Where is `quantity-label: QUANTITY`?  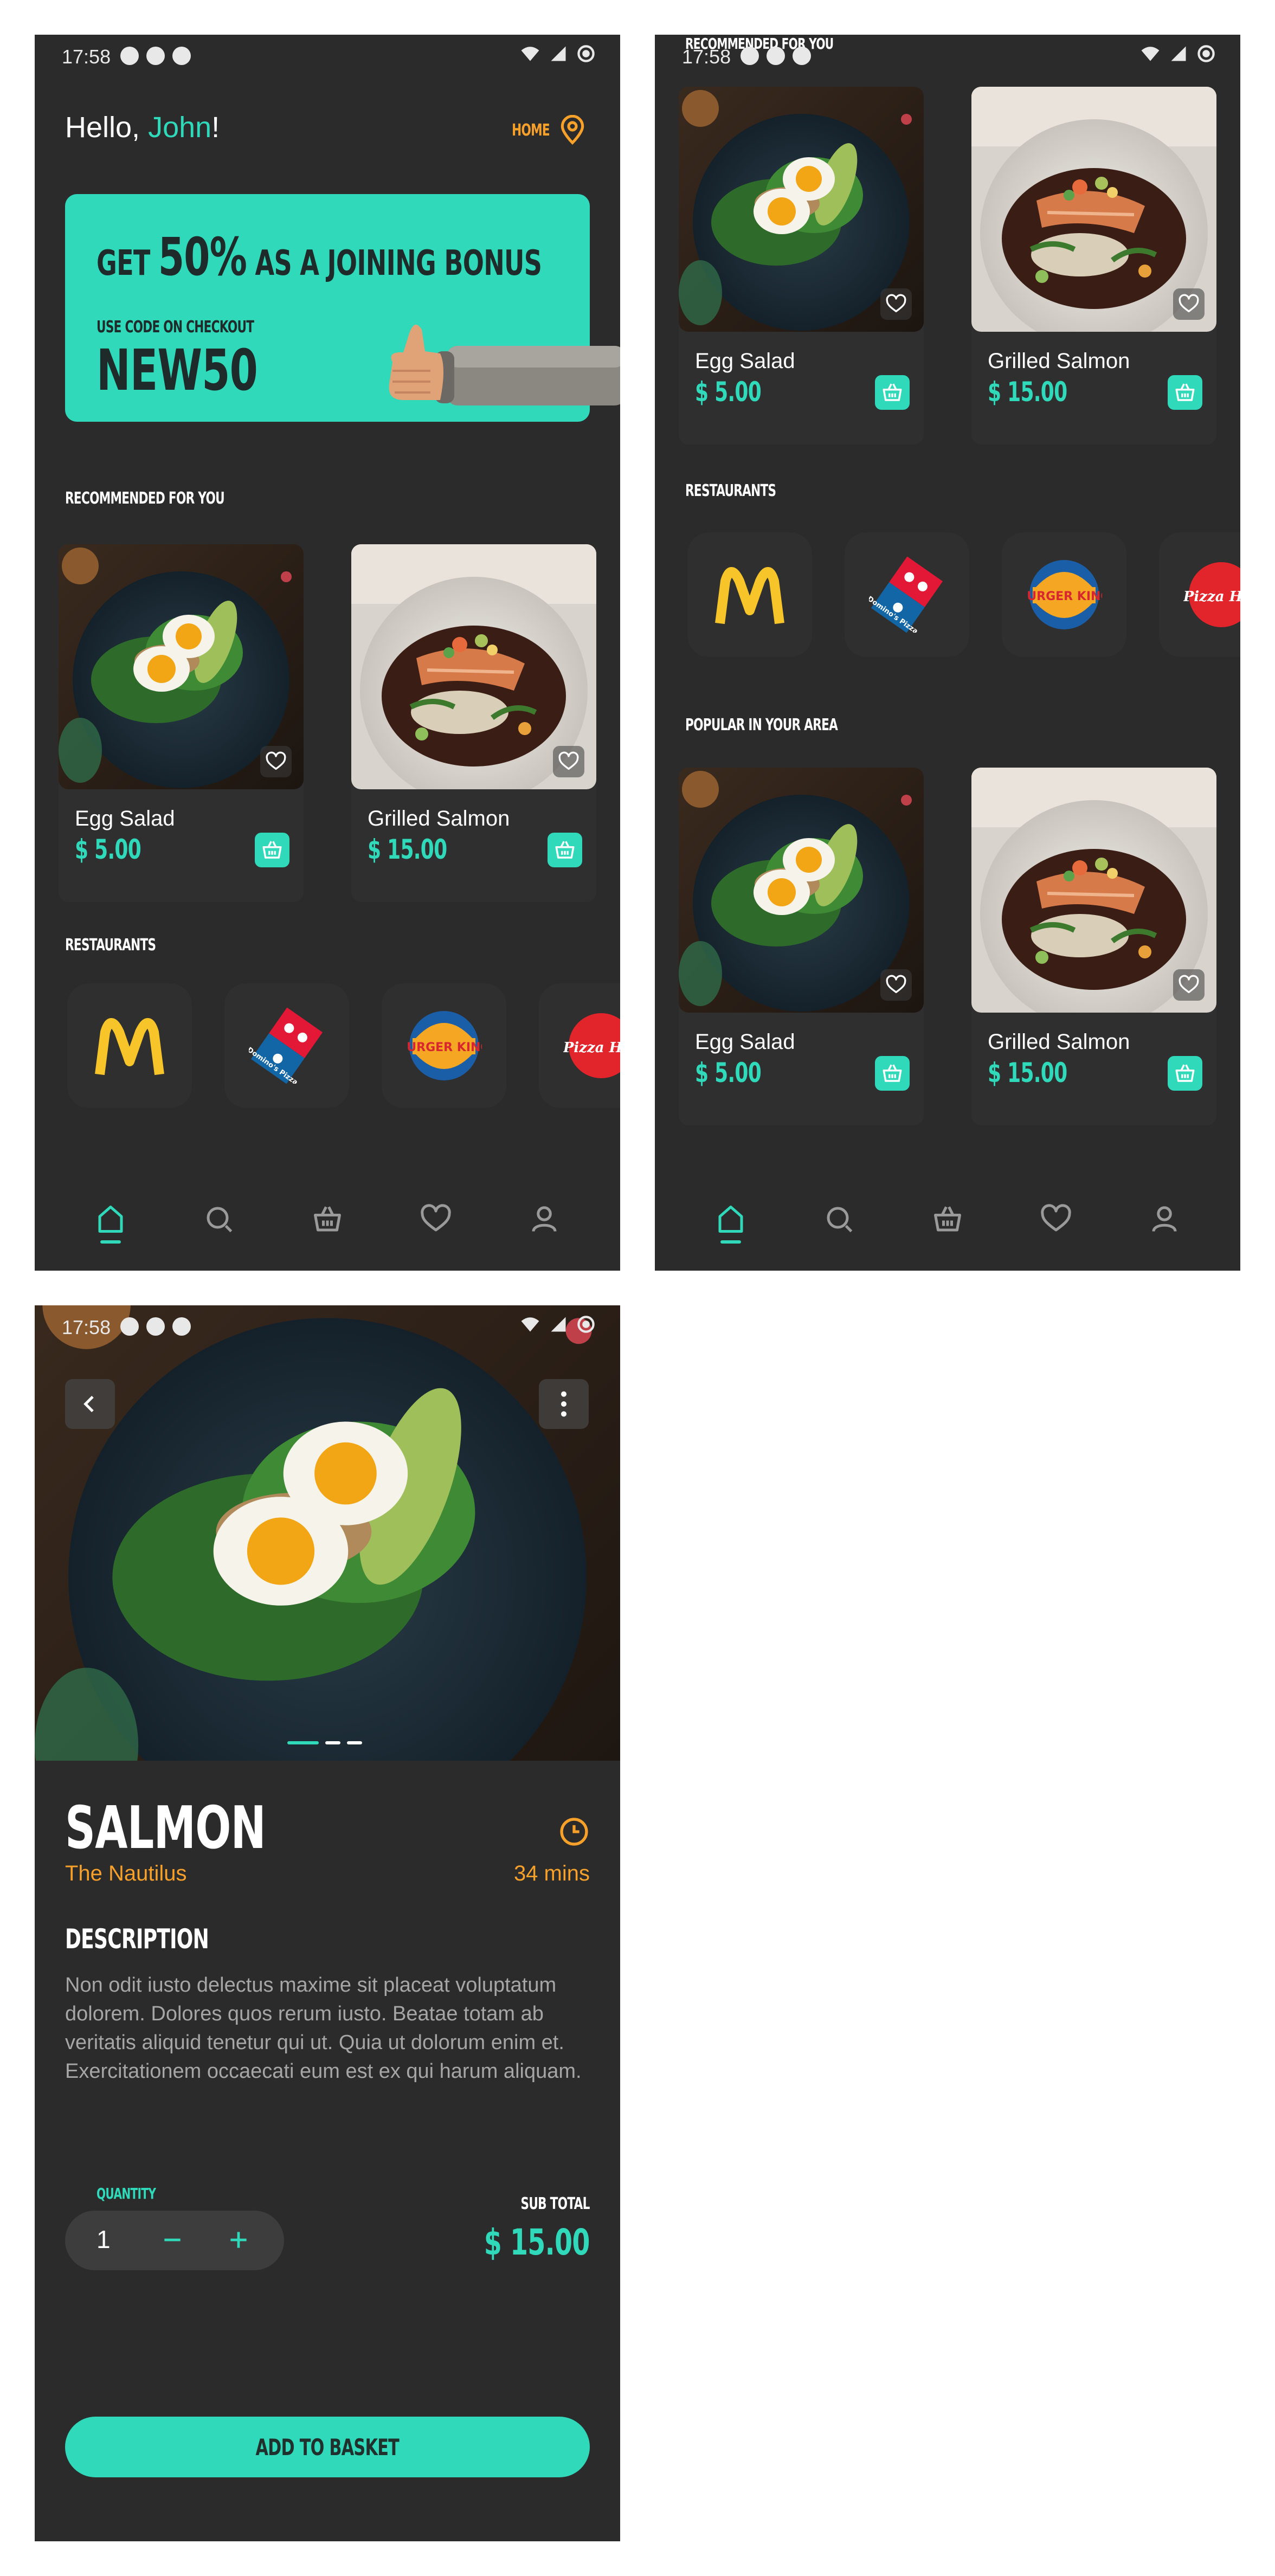
quantity-label: QUANTITY is located at coordinates (126, 2194).